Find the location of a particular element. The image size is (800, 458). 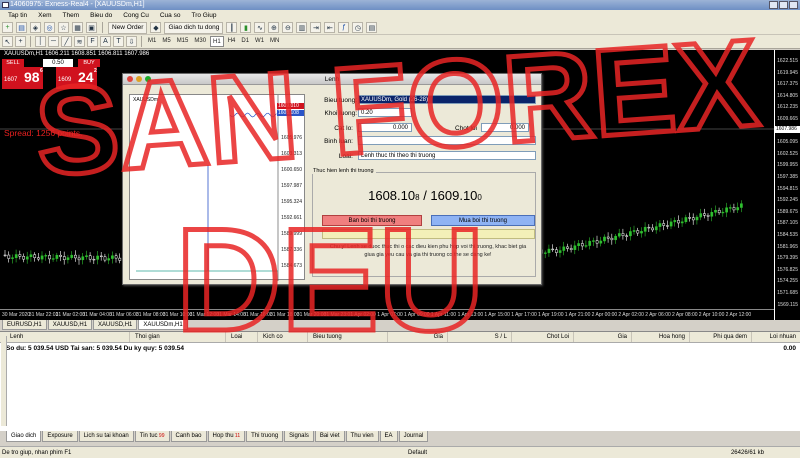

zoom-in-icon: ⊕ is located at coordinates (274, 27).